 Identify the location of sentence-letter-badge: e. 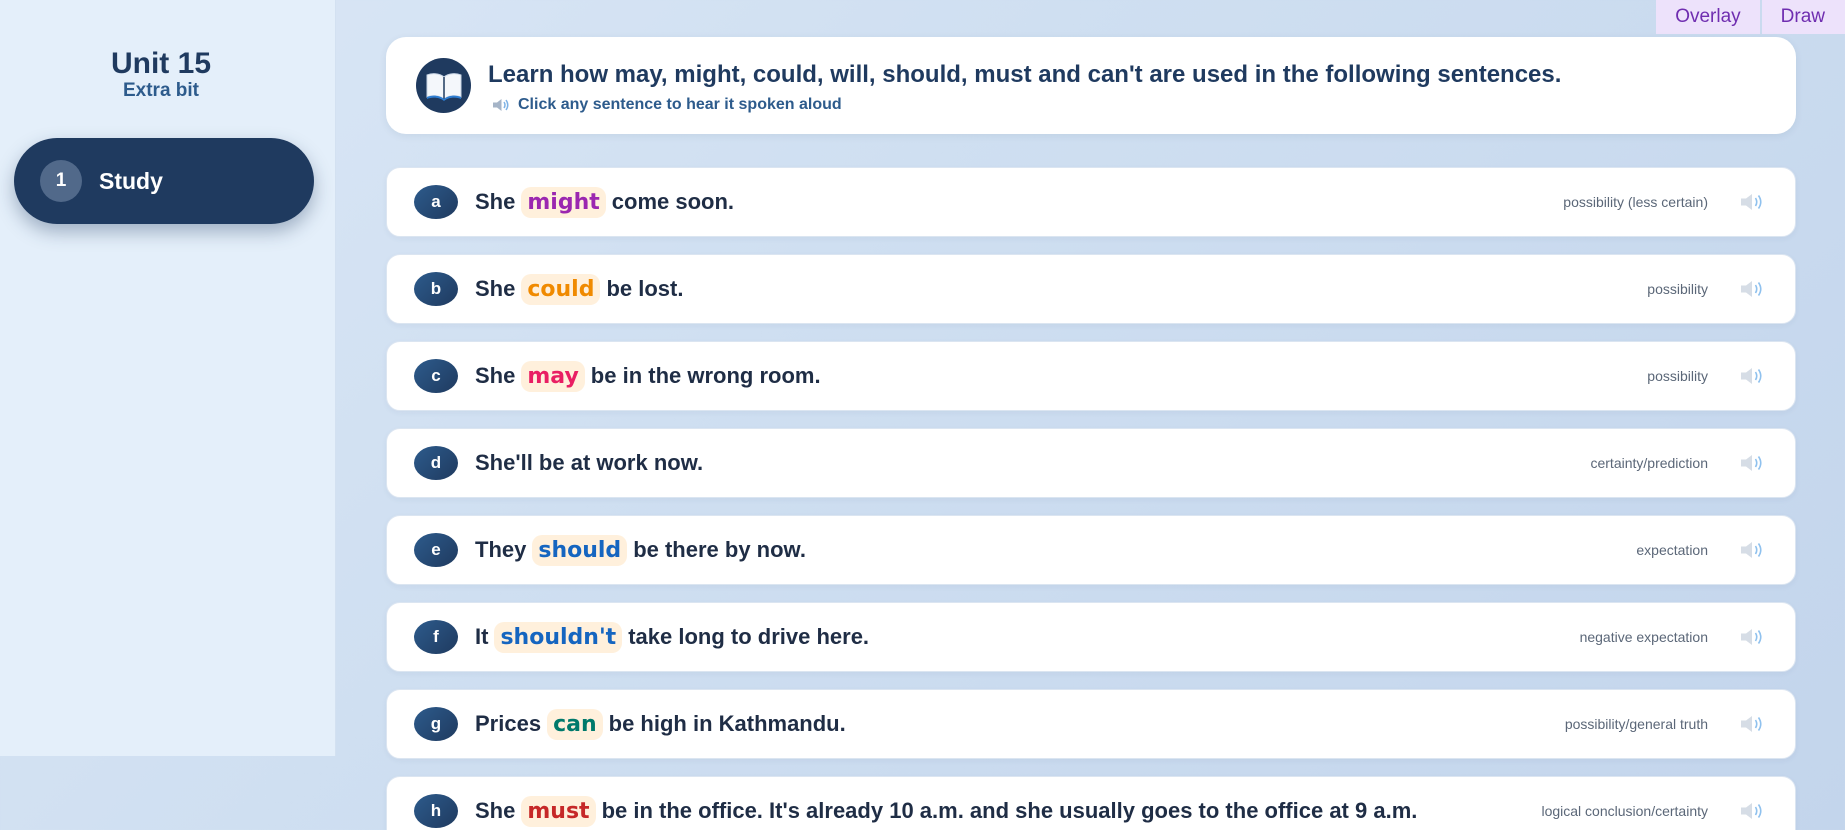
(436, 550).